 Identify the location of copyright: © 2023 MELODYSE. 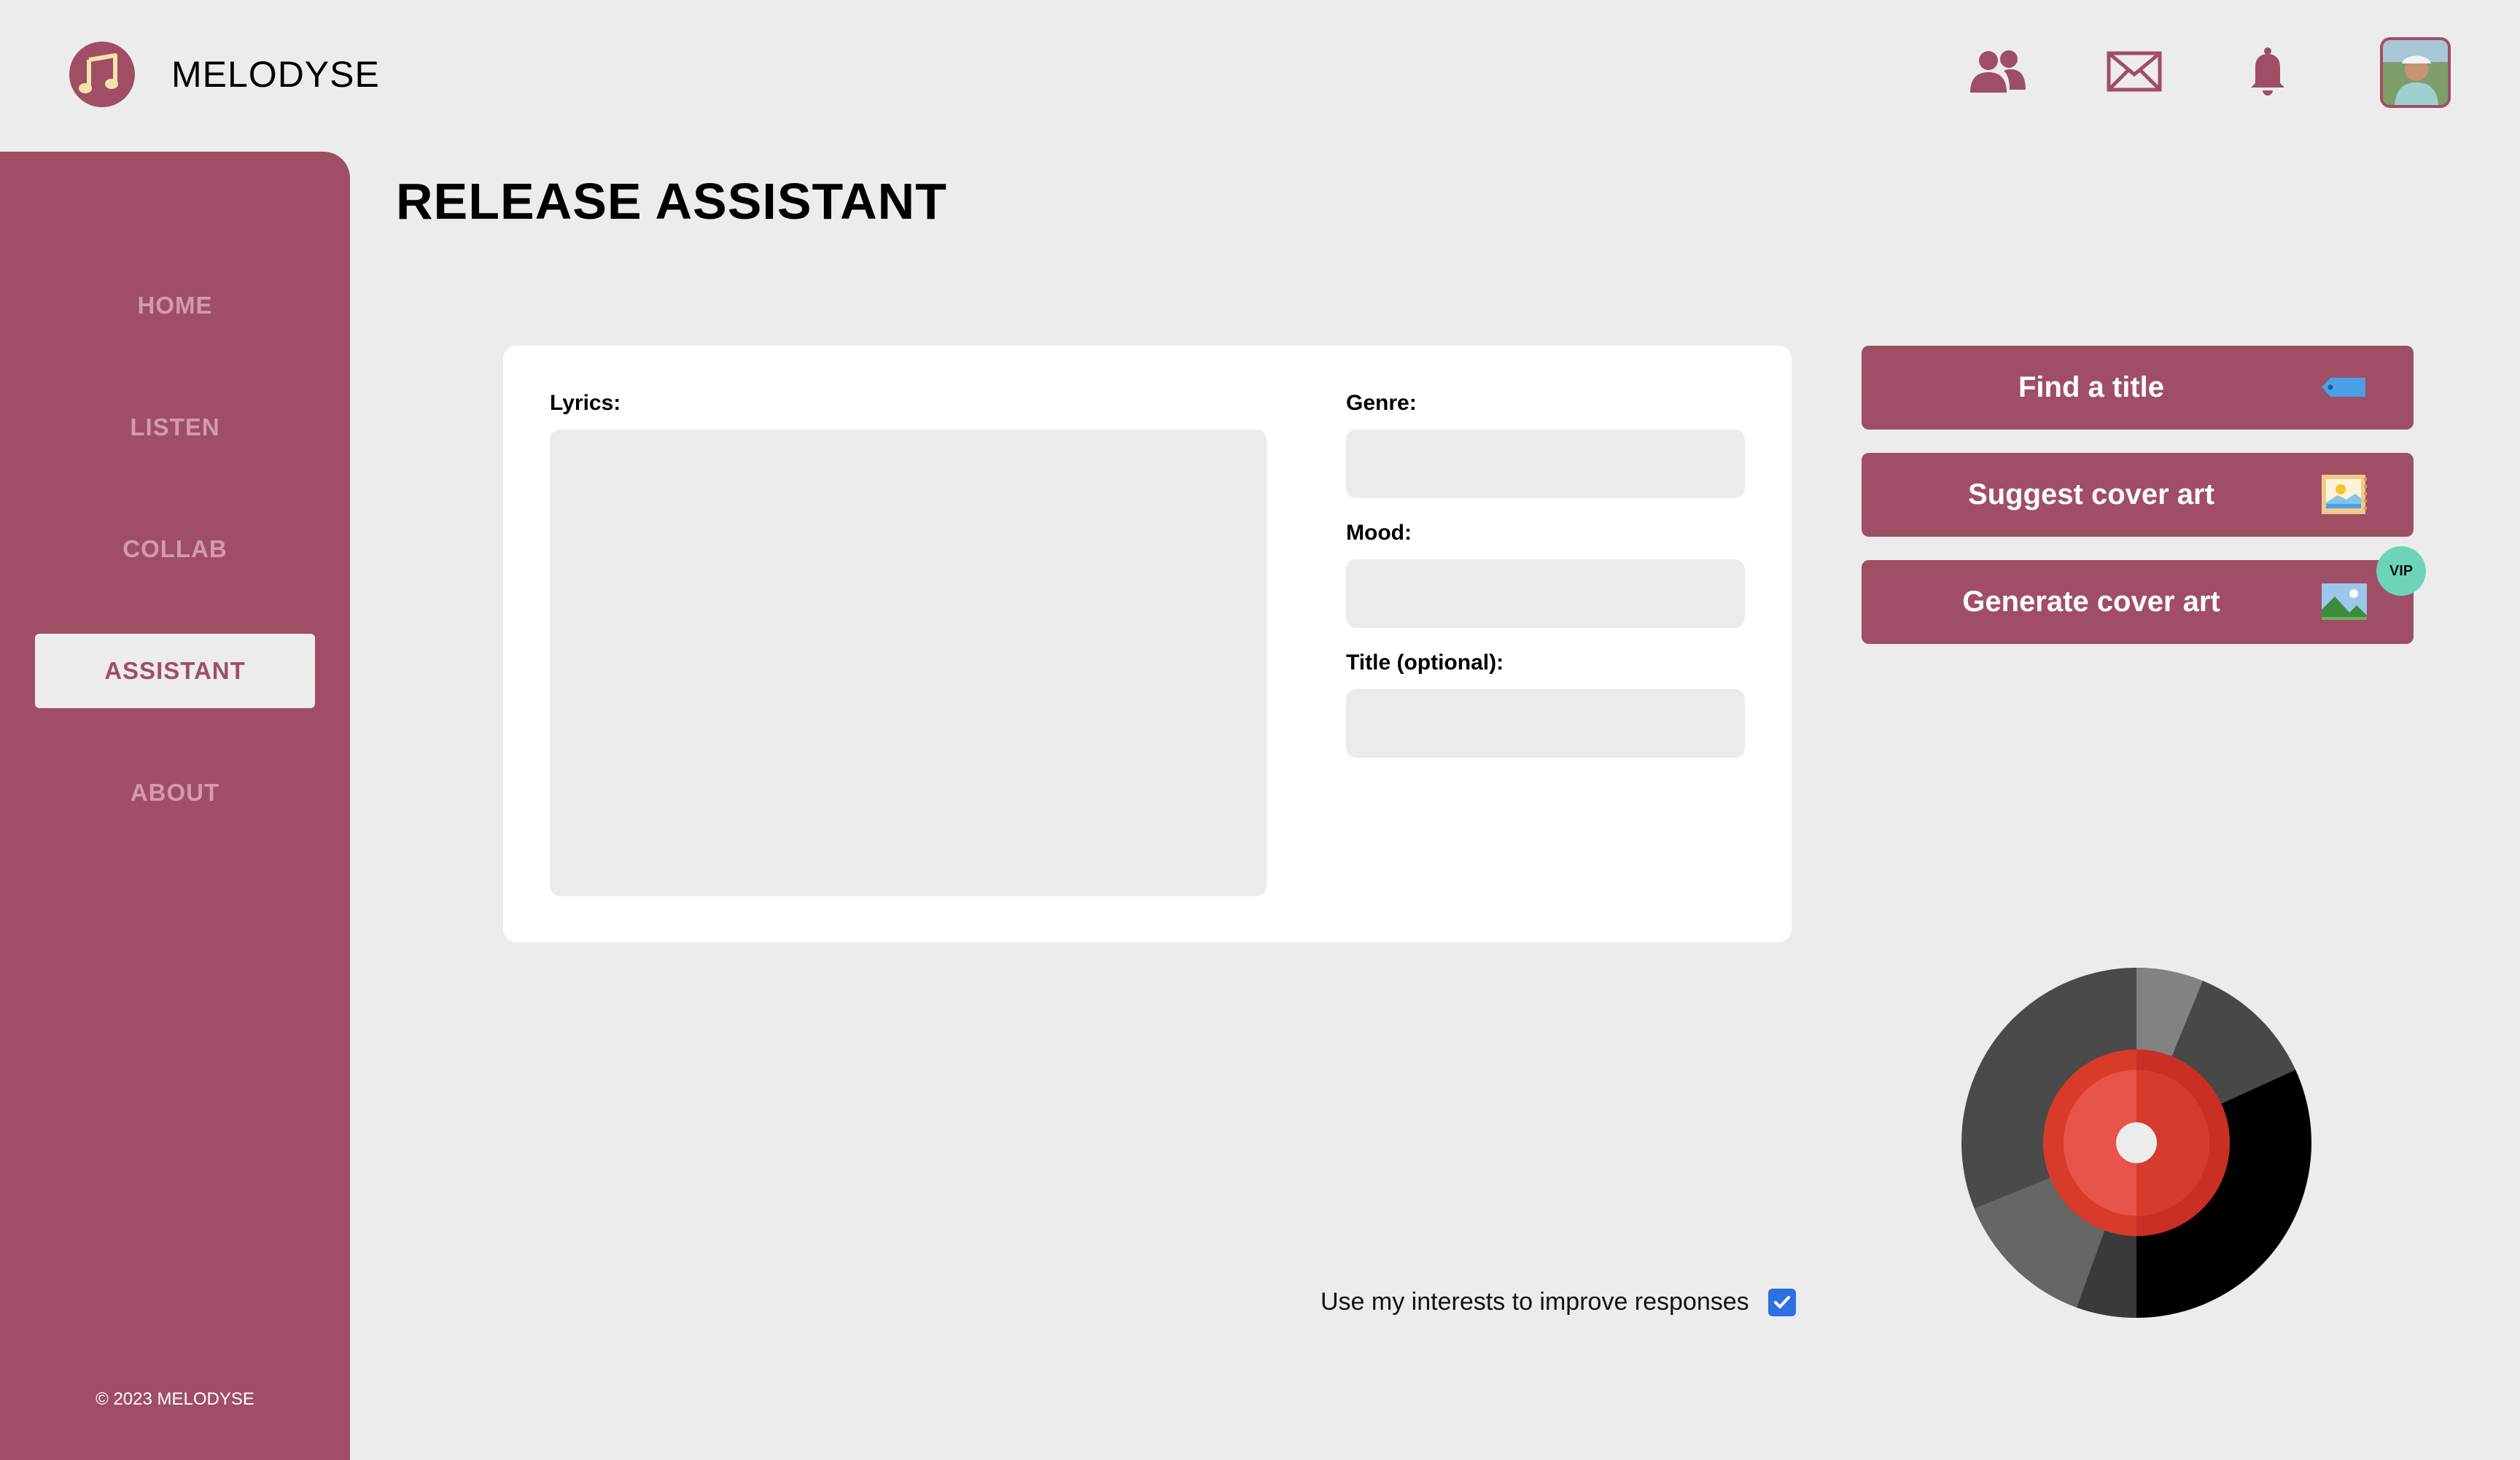
(175, 1399).